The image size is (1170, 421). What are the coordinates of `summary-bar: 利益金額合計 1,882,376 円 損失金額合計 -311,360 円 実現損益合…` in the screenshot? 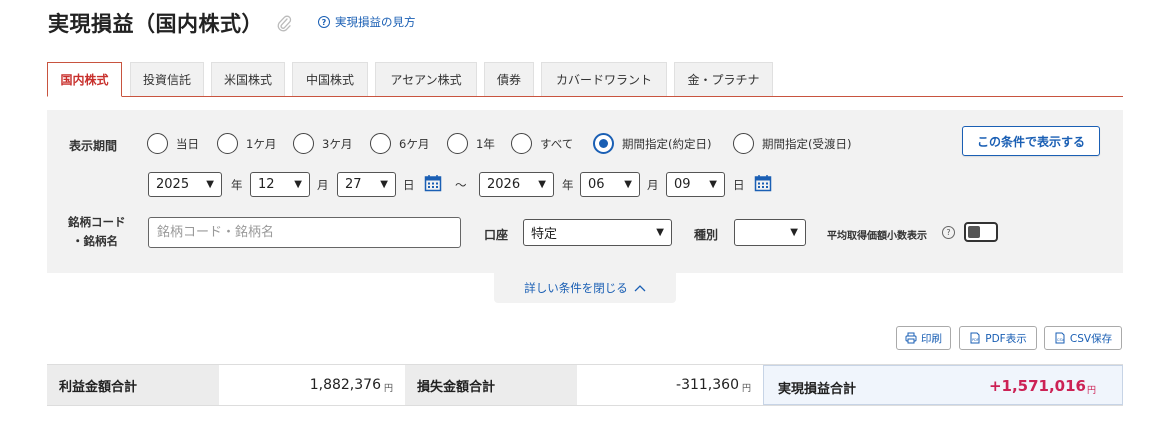 It's located at (585, 385).